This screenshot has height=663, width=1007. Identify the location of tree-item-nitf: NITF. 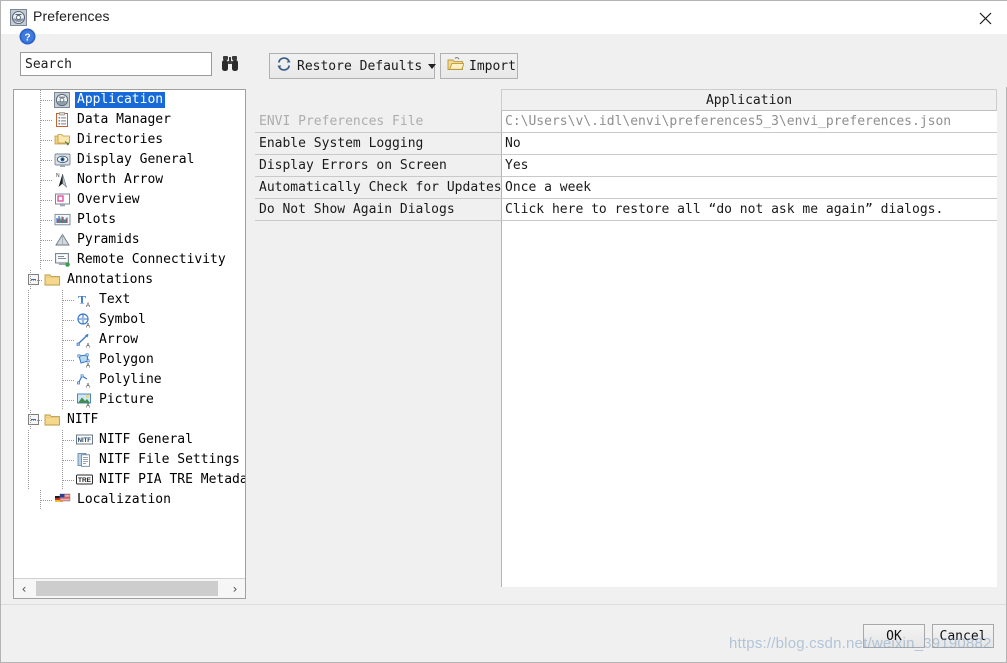
(129, 420).